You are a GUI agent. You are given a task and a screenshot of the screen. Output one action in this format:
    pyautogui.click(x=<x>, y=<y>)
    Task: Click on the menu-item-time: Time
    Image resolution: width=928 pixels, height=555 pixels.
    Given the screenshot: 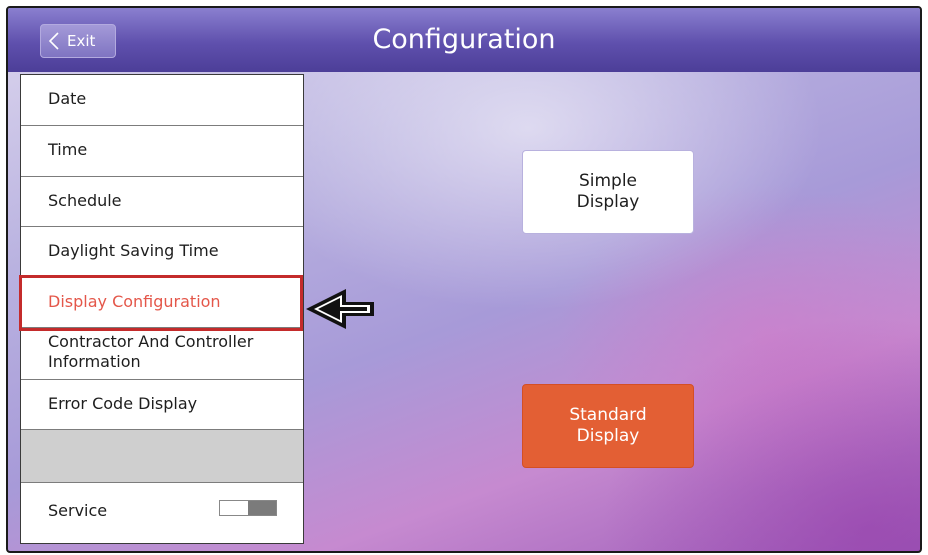 What is the action you would take?
    pyautogui.click(x=162, y=151)
    